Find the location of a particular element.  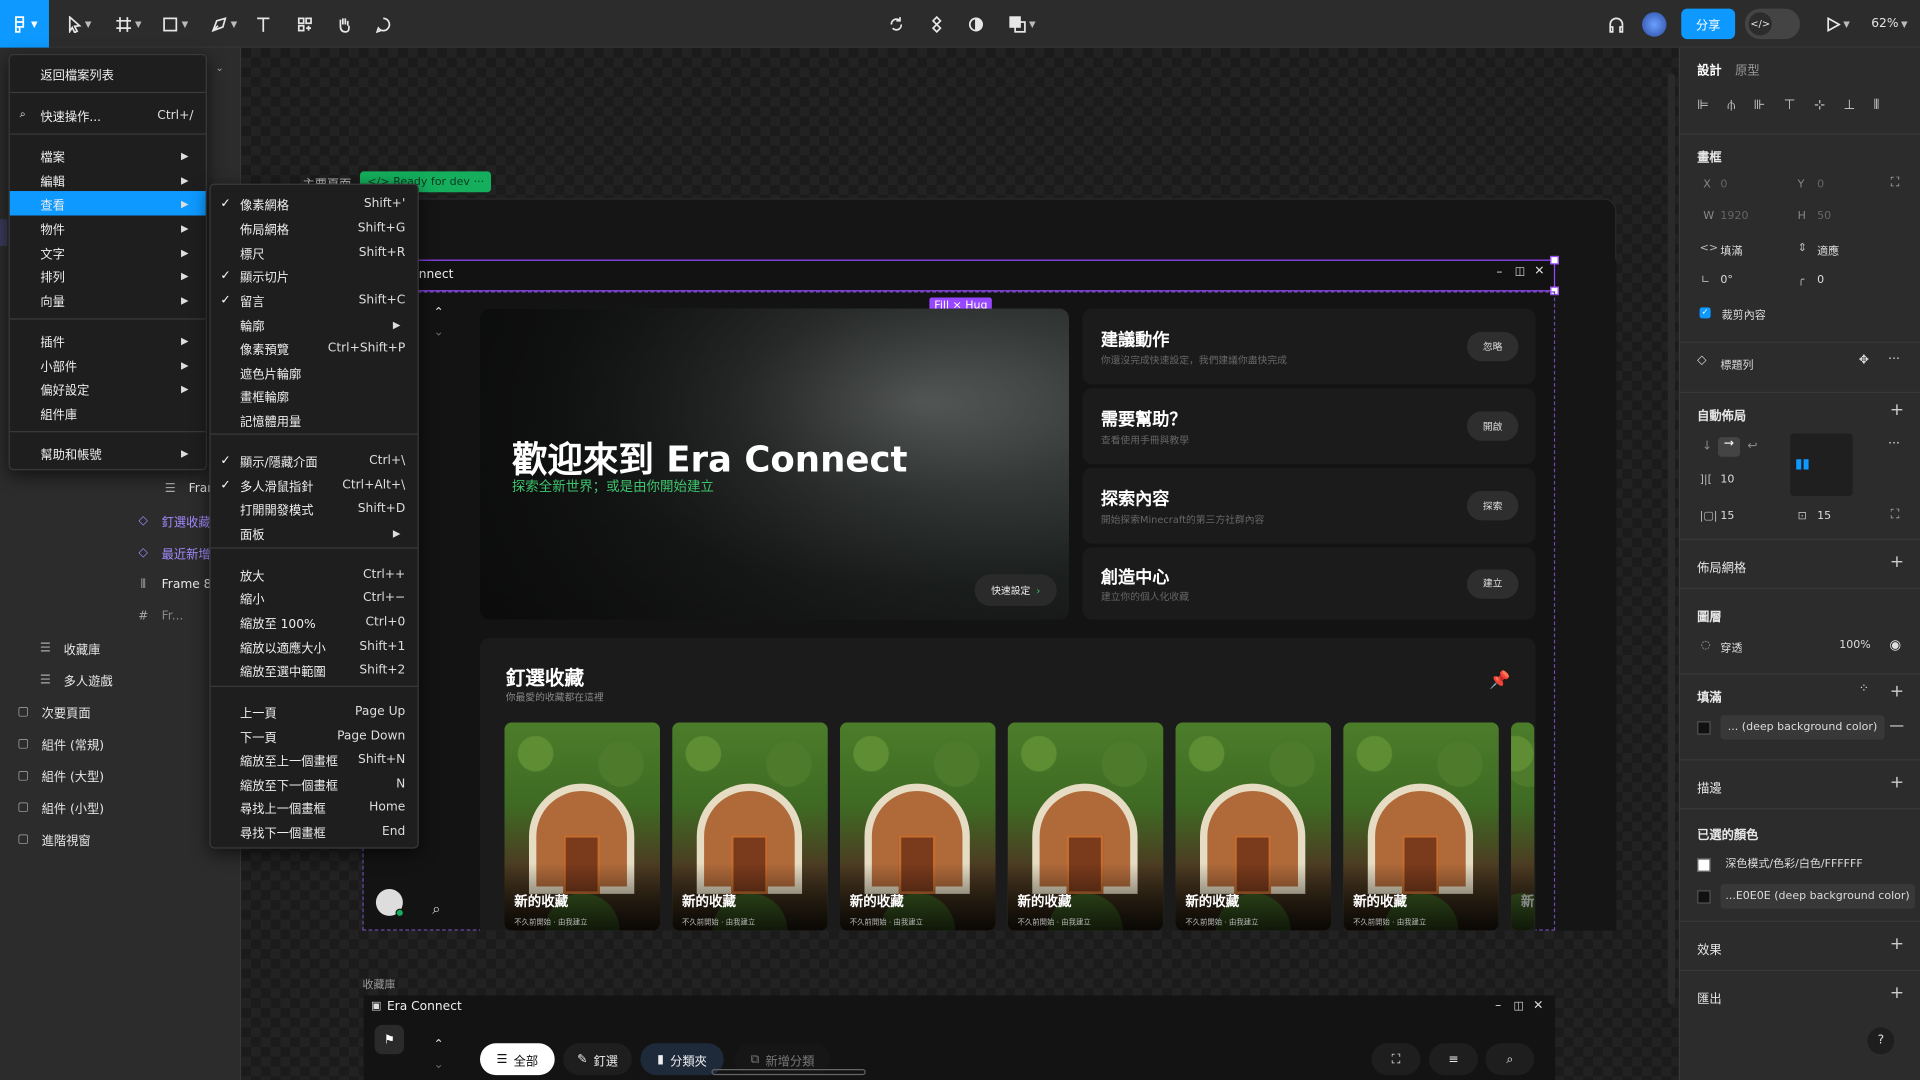

mask-icon is located at coordinates (976, 24).